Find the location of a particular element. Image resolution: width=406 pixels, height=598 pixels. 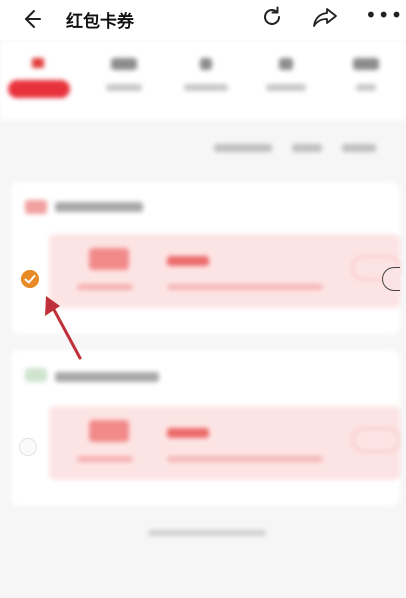

unselected-radio is located at coordinates (28, 447).